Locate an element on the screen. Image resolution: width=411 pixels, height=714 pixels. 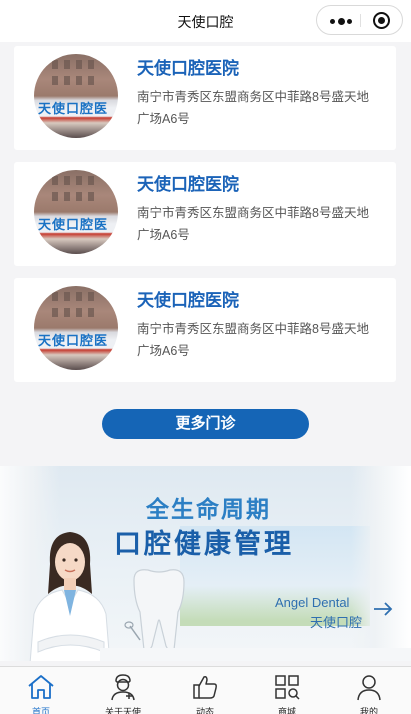
user-icon is located at coordinates (369, 688).